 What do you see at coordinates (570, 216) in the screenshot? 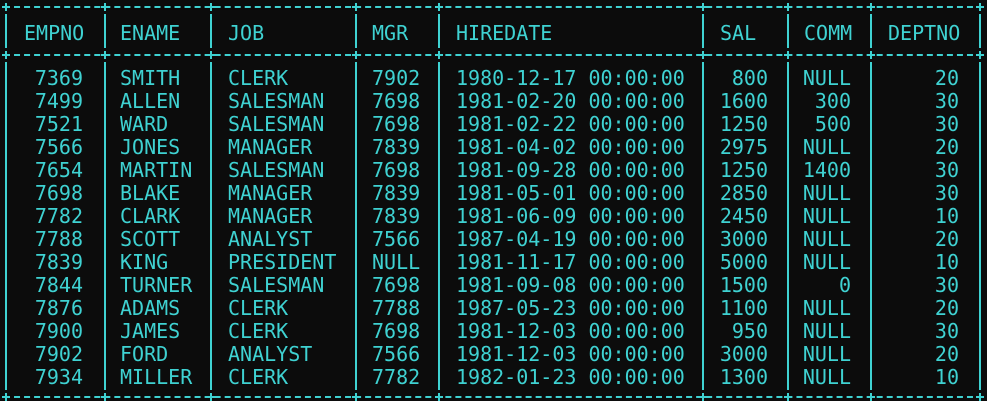
I see `table-cell-hiredate: 1981-06-09 00:00:00` at bounding box center [570, 216].